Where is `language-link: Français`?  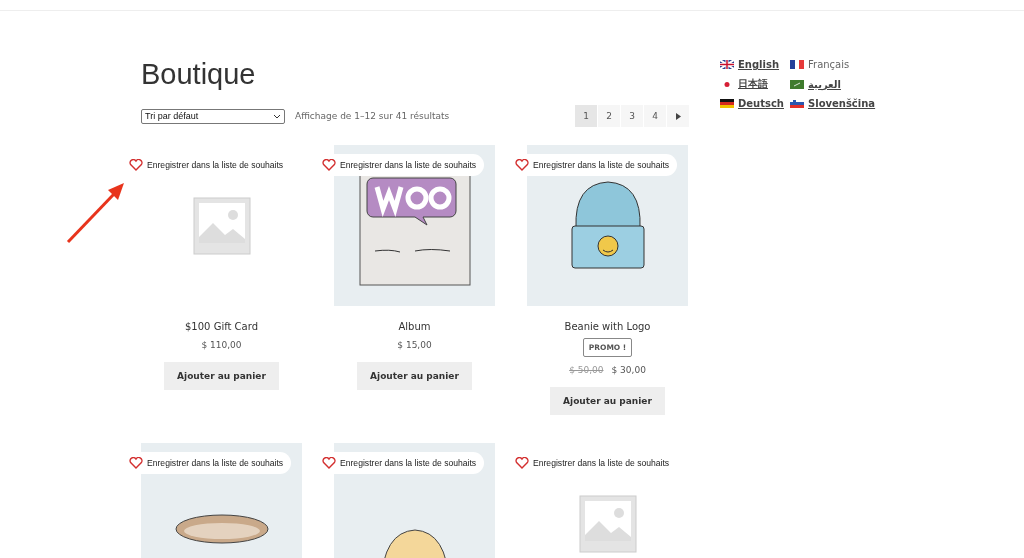 language-link: Français is located at coordinates (833, 64).